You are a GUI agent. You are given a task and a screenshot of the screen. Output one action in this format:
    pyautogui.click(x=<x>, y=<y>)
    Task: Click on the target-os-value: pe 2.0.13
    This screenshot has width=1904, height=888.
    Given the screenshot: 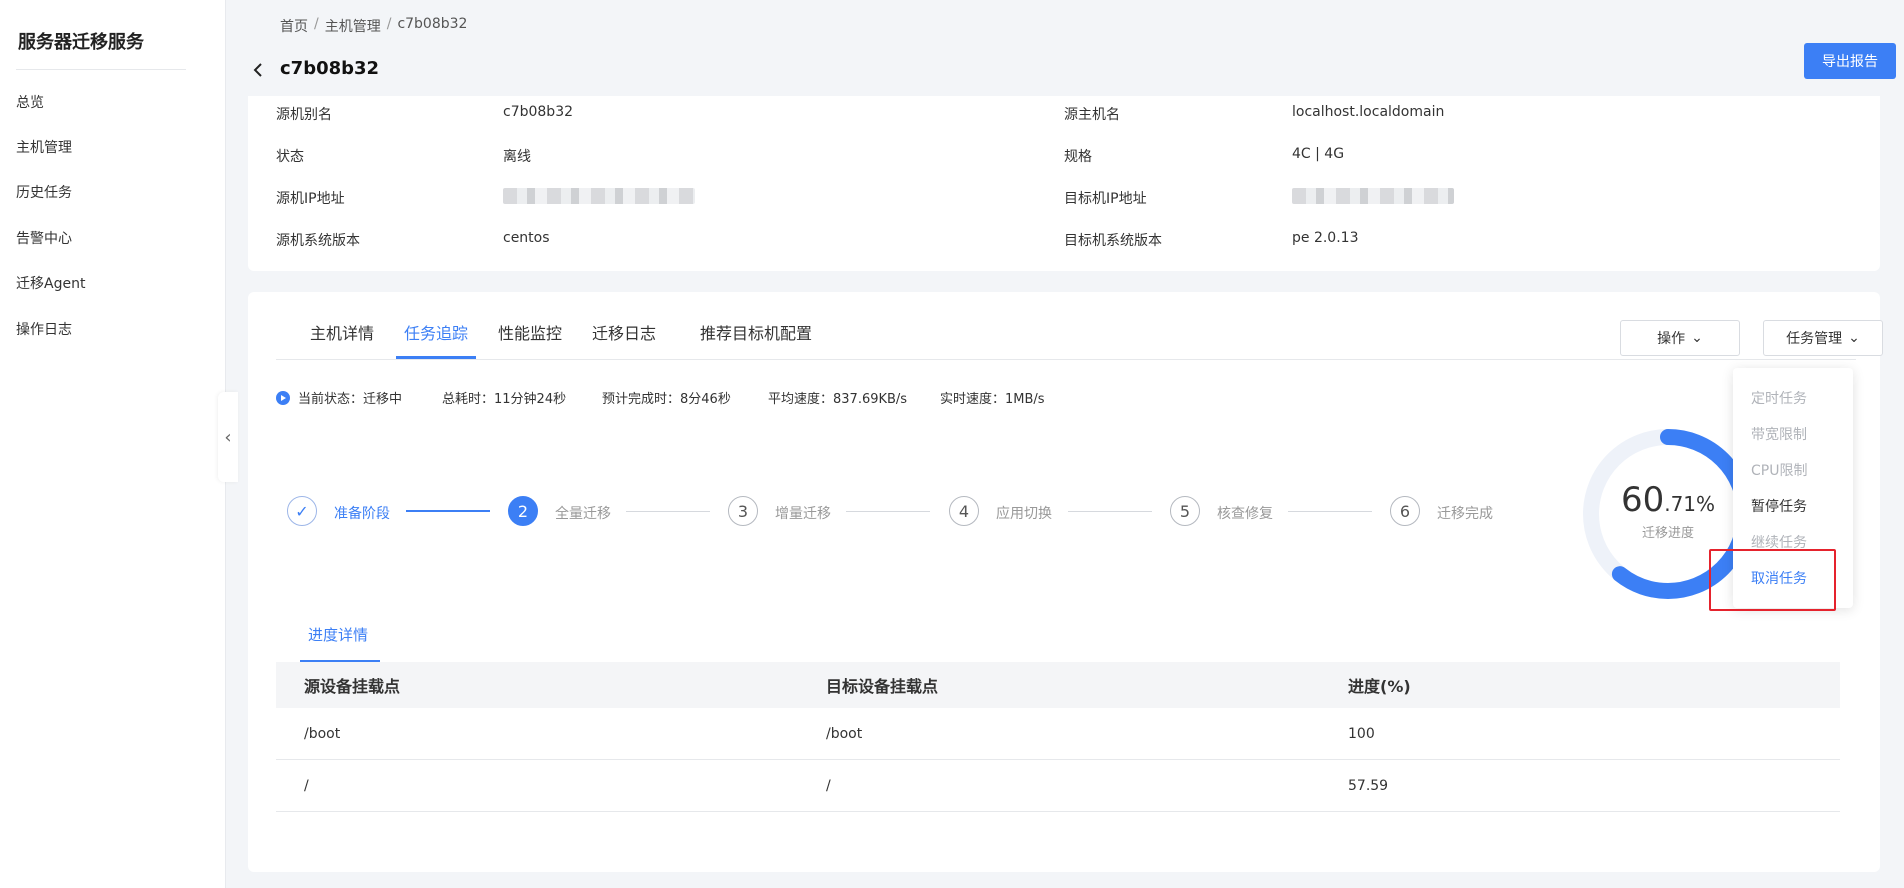 What is the action you would take?
    pyautogui.click(x=1325, y=238)
    